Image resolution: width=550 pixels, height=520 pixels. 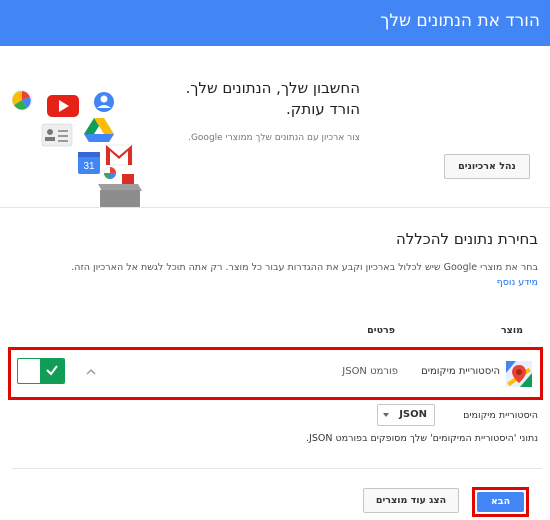 I want to click on product-format: פורמט JSON, so click(x=370, y=371).